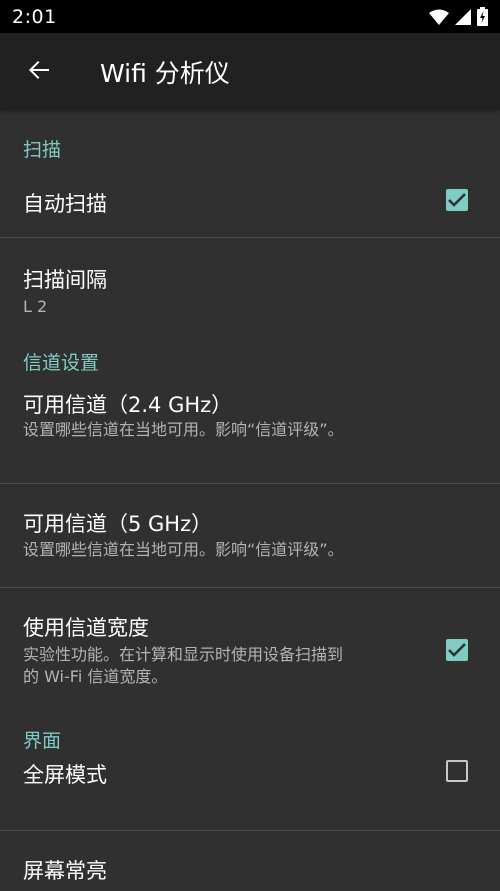 Image resolution: width=500 pixels, height=891 pixels. Describe the element at coordinates (183, 549) in the screenshot. I see `pref-channels-5-summary: 设置哪些信道在当地可用。影响“信道评级”。` at that location.